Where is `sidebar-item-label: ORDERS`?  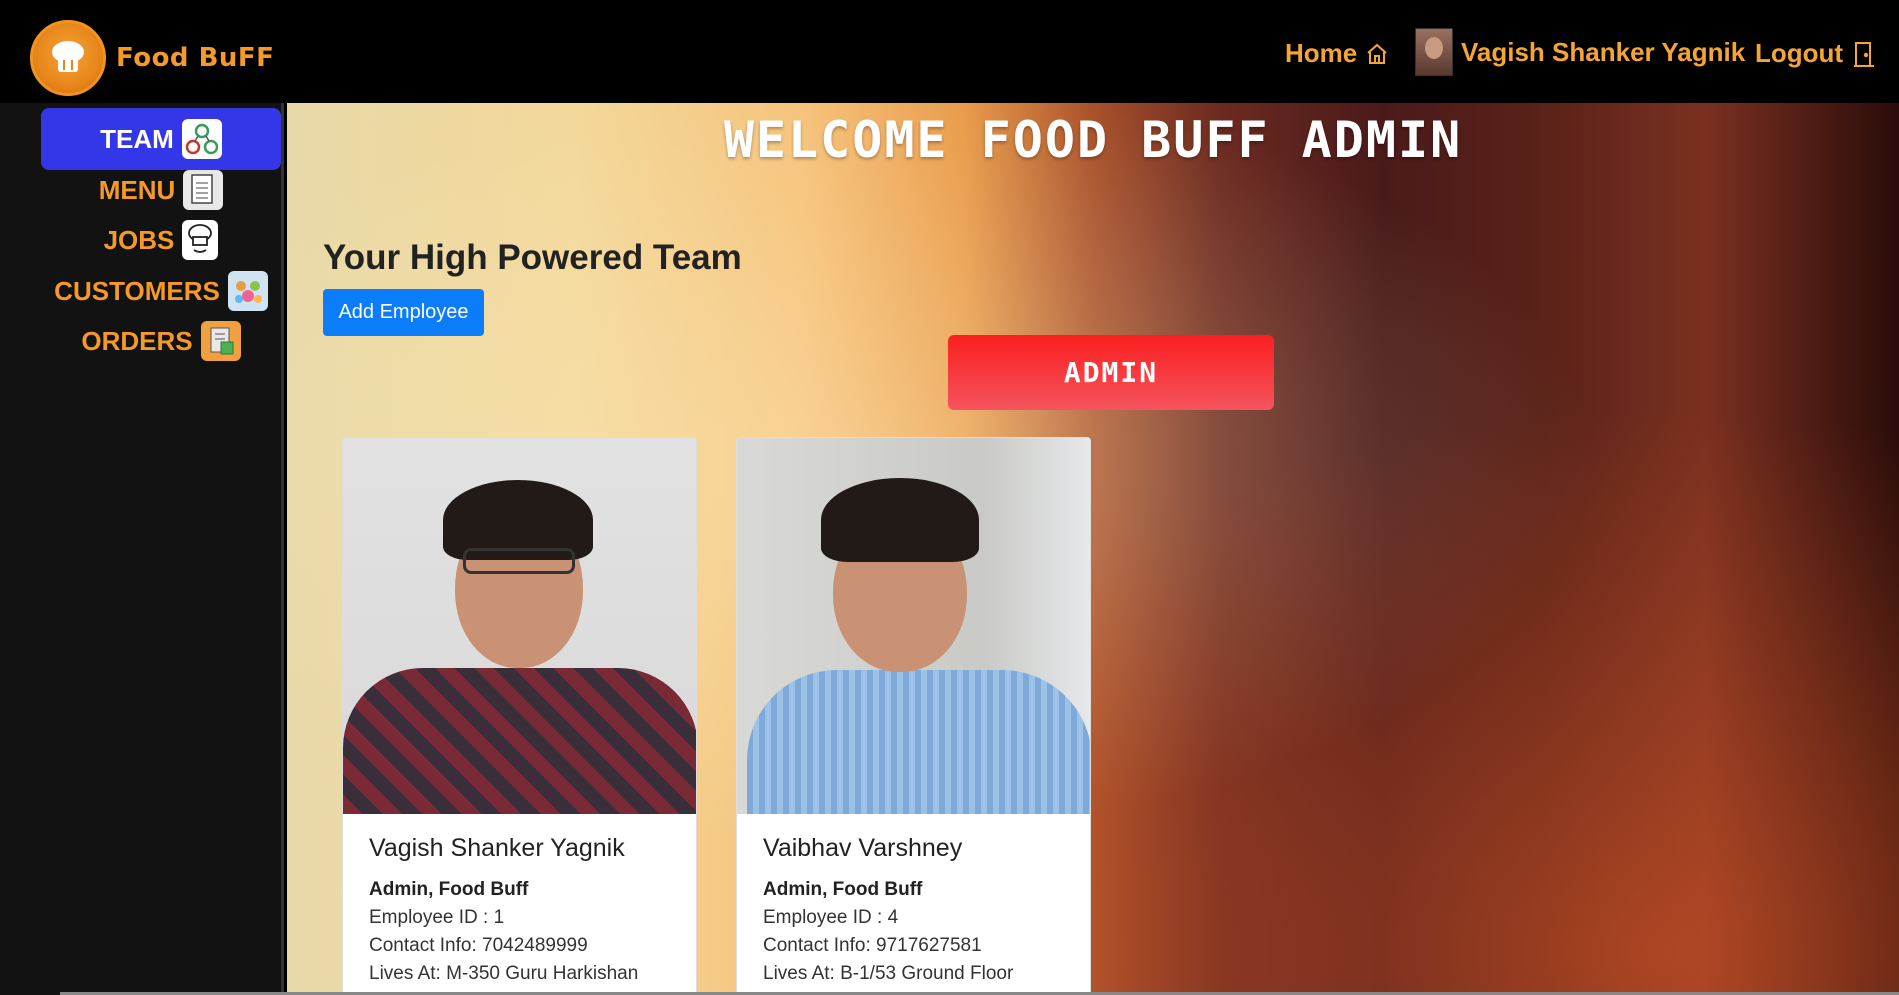 sidebar-item-label: ORDERS is located at coordinates (137, 340).